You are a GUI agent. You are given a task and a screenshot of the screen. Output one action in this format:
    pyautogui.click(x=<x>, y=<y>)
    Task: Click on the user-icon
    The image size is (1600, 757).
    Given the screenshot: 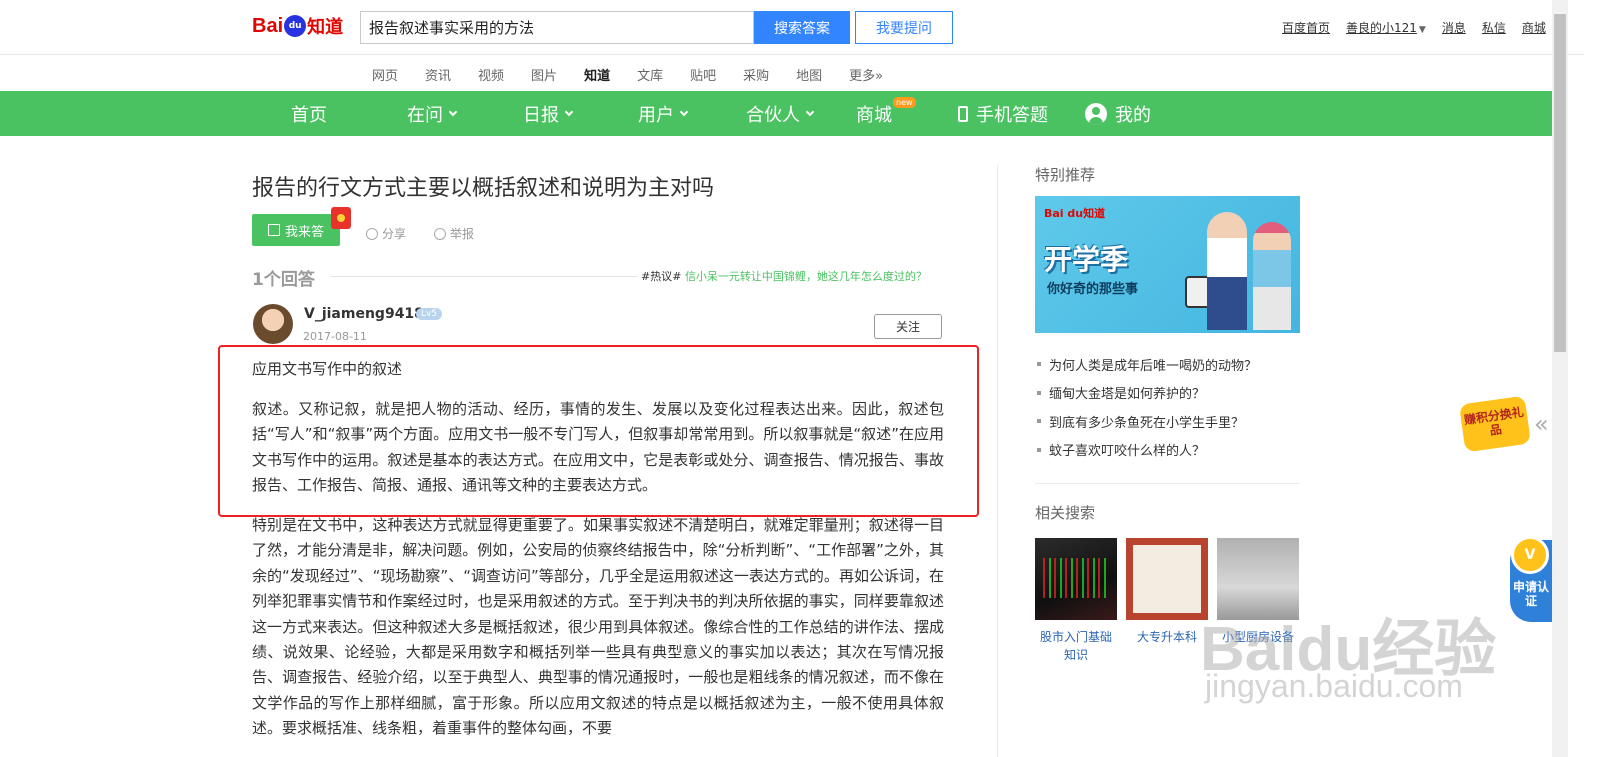 What is the action you would take?
    pyautogui.click(x=1096, y=113)
    